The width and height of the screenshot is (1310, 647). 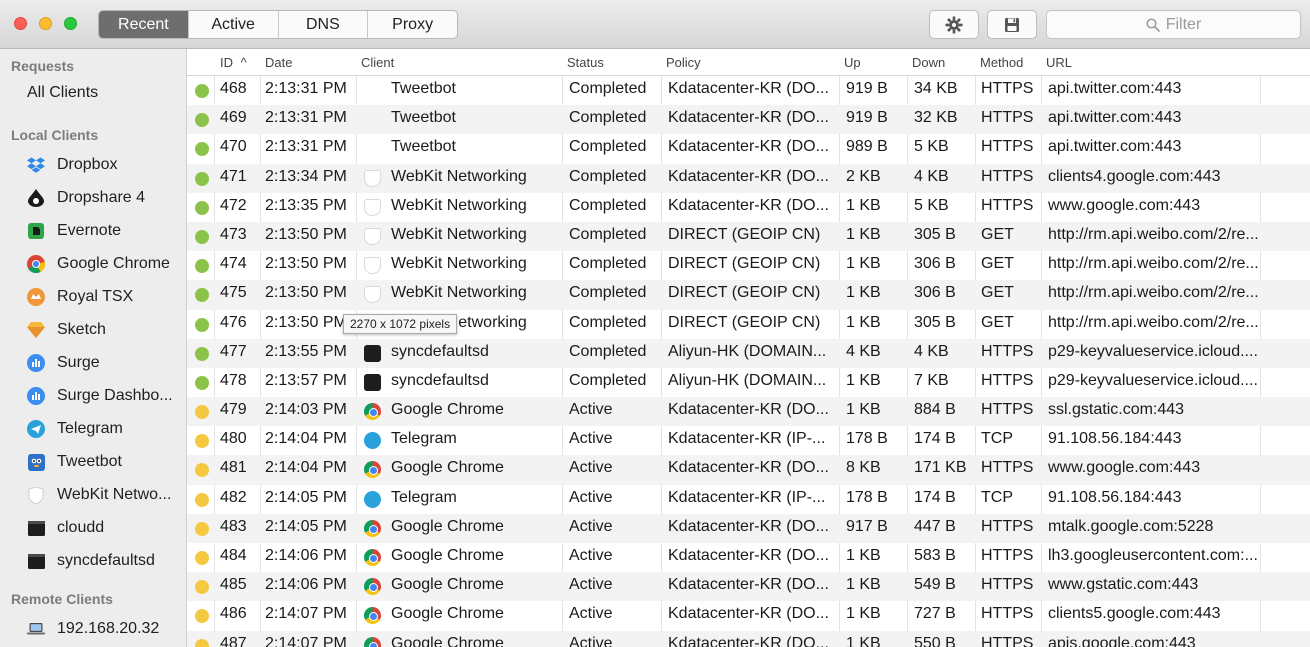 I want to click on minimize-window-button, so click(x=45, y=23).